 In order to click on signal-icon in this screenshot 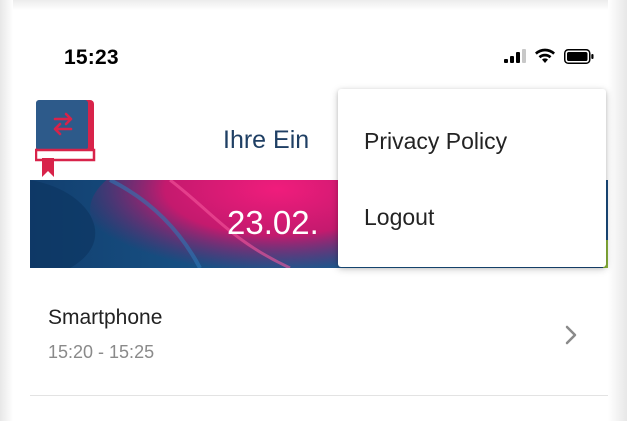, I will do `click(515, 56)`.